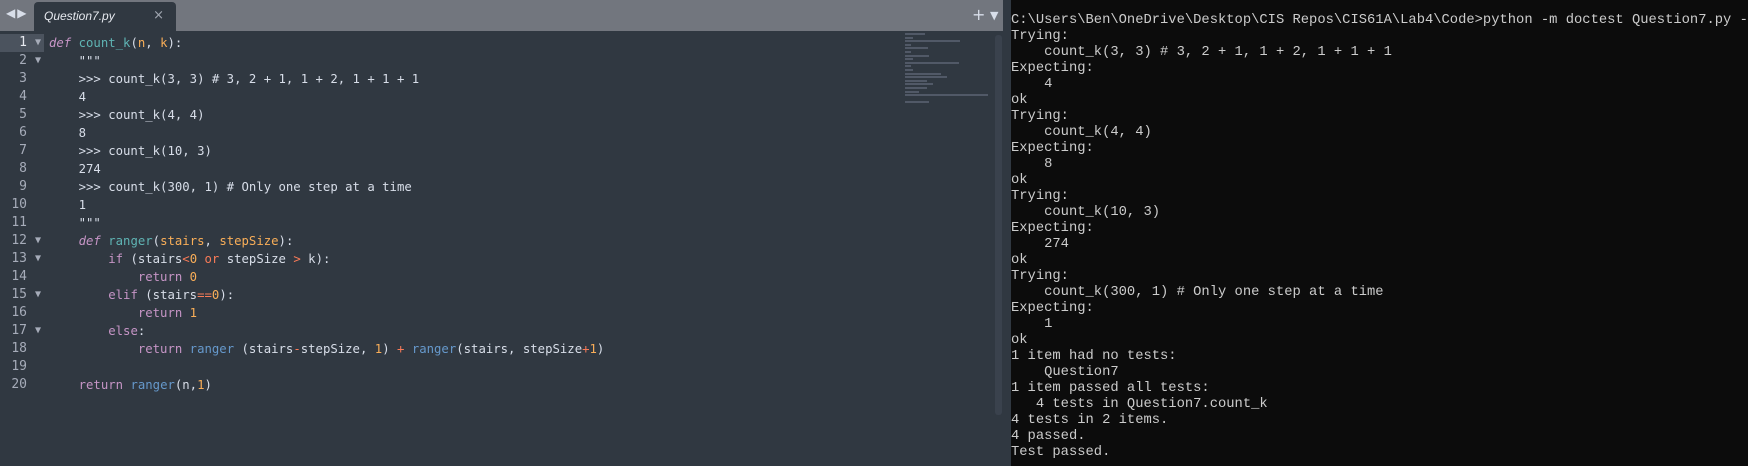  I want to click on code-token-txt: ,, so click(212, 241).